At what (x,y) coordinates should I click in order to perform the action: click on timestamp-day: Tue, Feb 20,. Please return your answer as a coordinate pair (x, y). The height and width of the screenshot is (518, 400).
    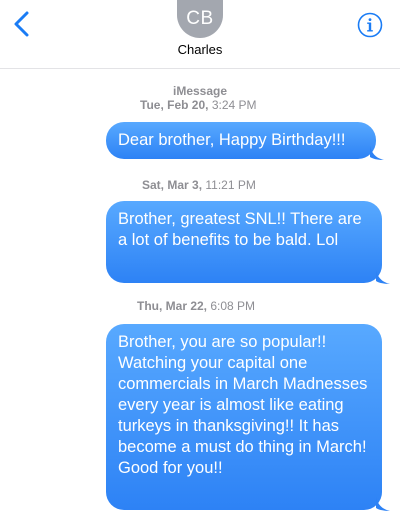
    Looking at the image, I should click on (174, 105).